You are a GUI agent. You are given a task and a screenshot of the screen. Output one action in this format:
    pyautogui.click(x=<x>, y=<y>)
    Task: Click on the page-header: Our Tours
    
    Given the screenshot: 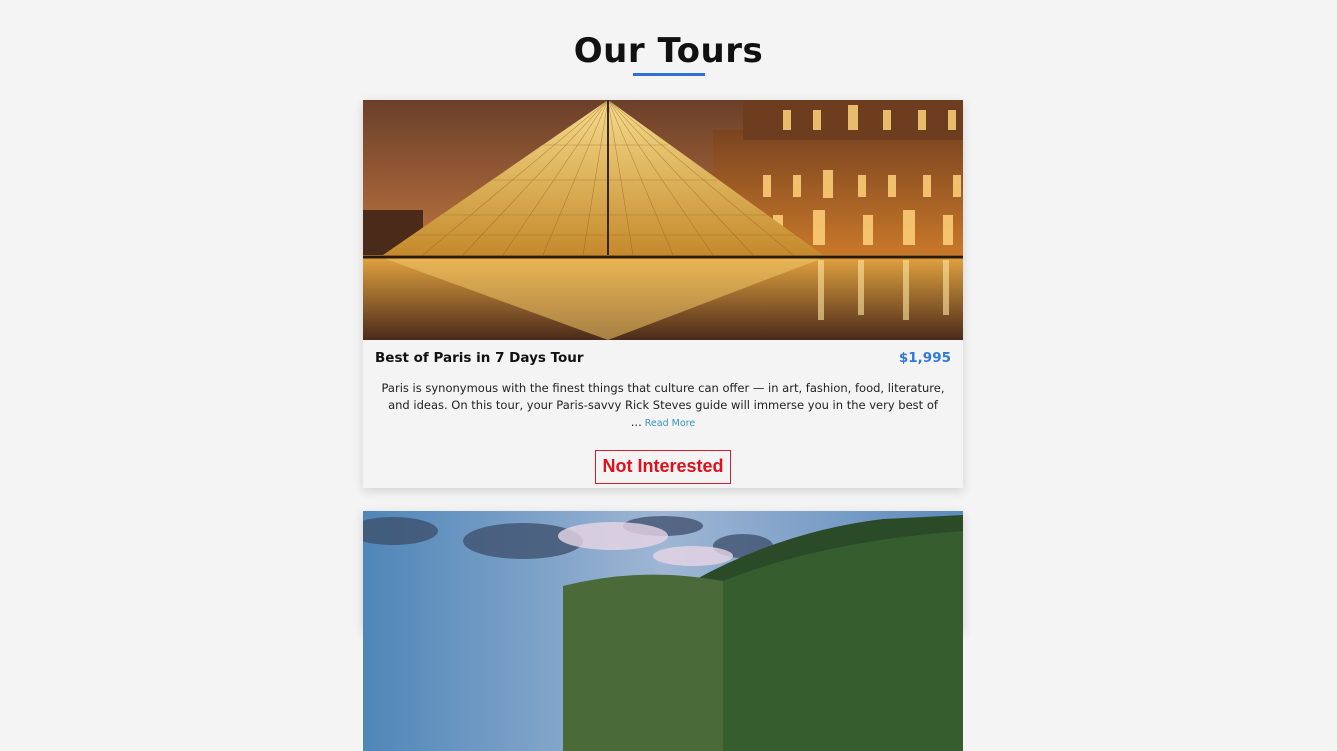 What is the action you would take?
    pyautogui.click(x=668, y=38)
    